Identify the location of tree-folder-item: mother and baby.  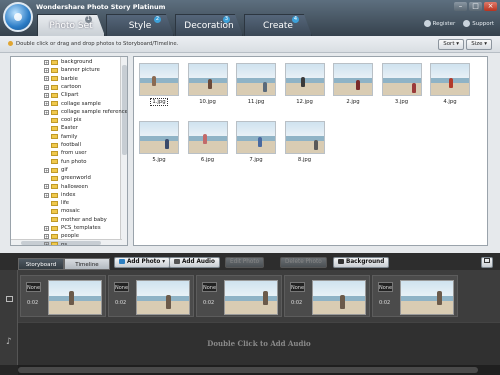
(59, 220).